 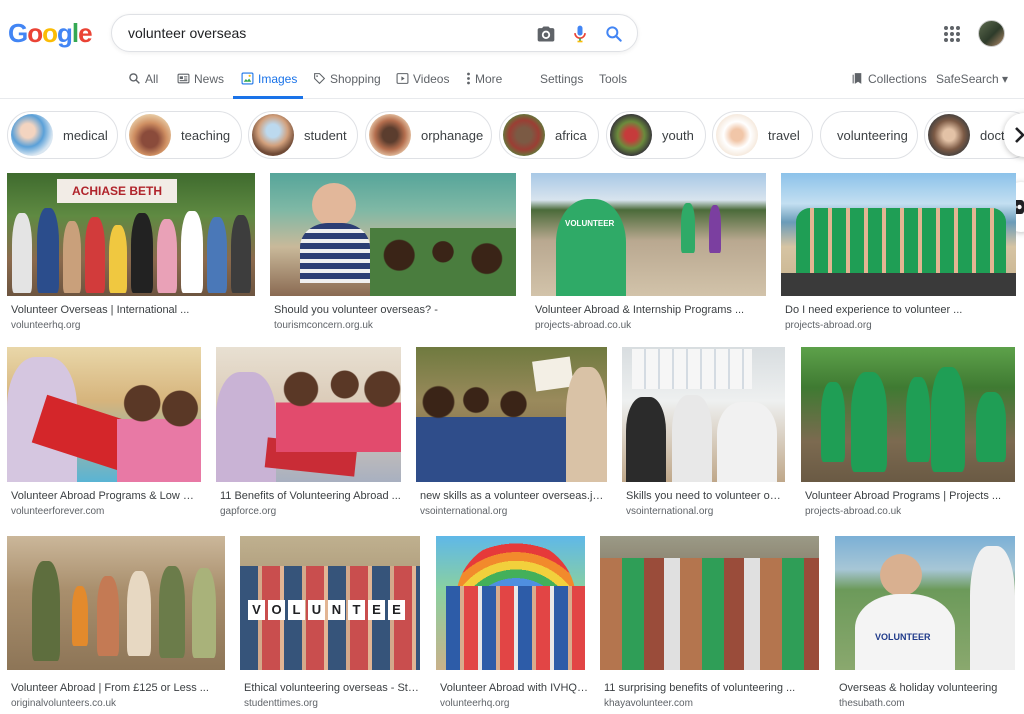 What do you see at coordinates (927, 688) in the screenshot?
I see `result-title: Overseas & holiday volunteering` at bounding box center [927, 688].